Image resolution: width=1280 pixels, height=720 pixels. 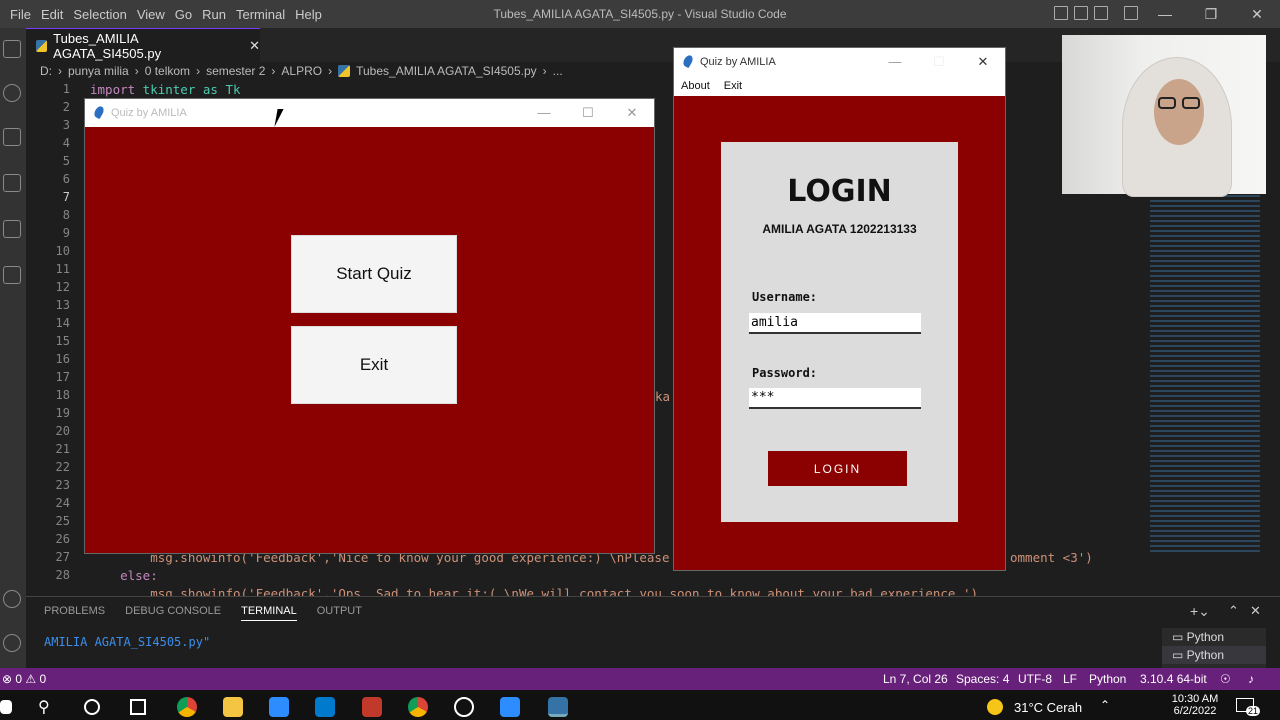 What do you see at coordinates (173, 613) in the screenshot?
I see `tab-debug-console: DEBUG CONSOLE` at bounding box center [173, 613].